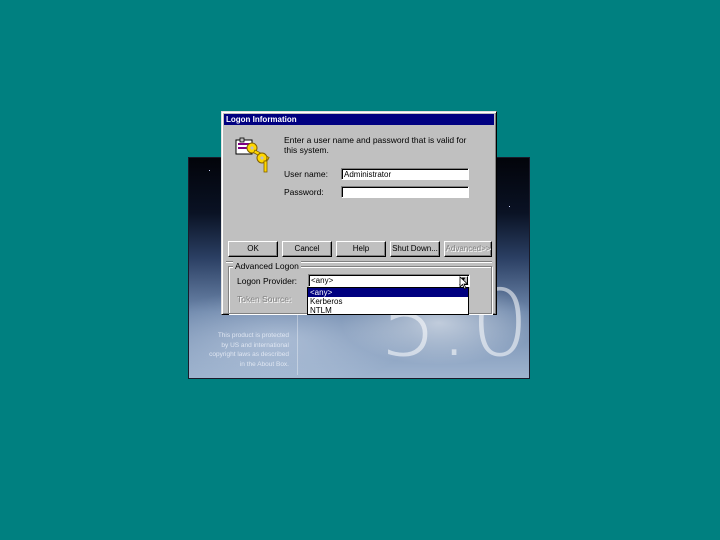  What do you see at coordinates (307, 249) in the screenshot?
I see `cancel-button: Cancel` at bounding box center [307, 249].